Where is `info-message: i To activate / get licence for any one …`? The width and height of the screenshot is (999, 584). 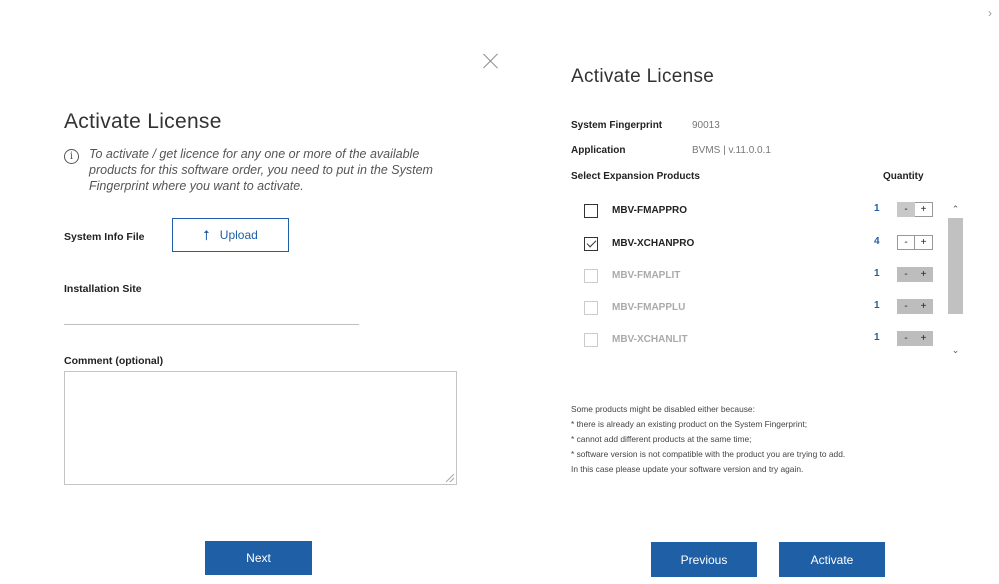 info-message: i To activate / get licence for any one … is located at coordinates (264, 170).